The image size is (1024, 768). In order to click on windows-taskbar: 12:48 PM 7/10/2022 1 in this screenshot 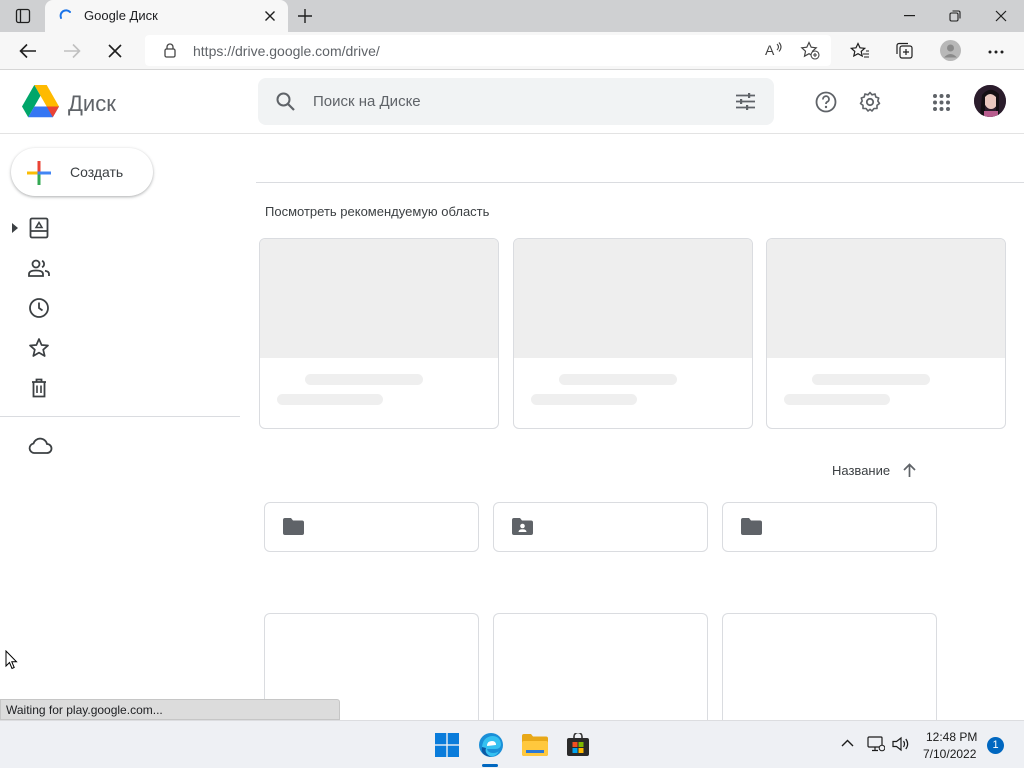, I will do `click(512, 744)`.